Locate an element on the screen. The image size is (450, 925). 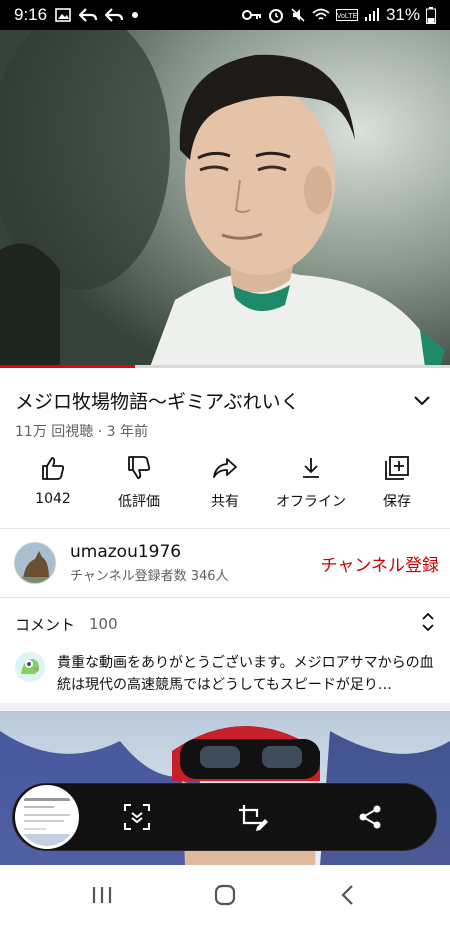
status-time: 9:16 is located at coordinates (31, 14).